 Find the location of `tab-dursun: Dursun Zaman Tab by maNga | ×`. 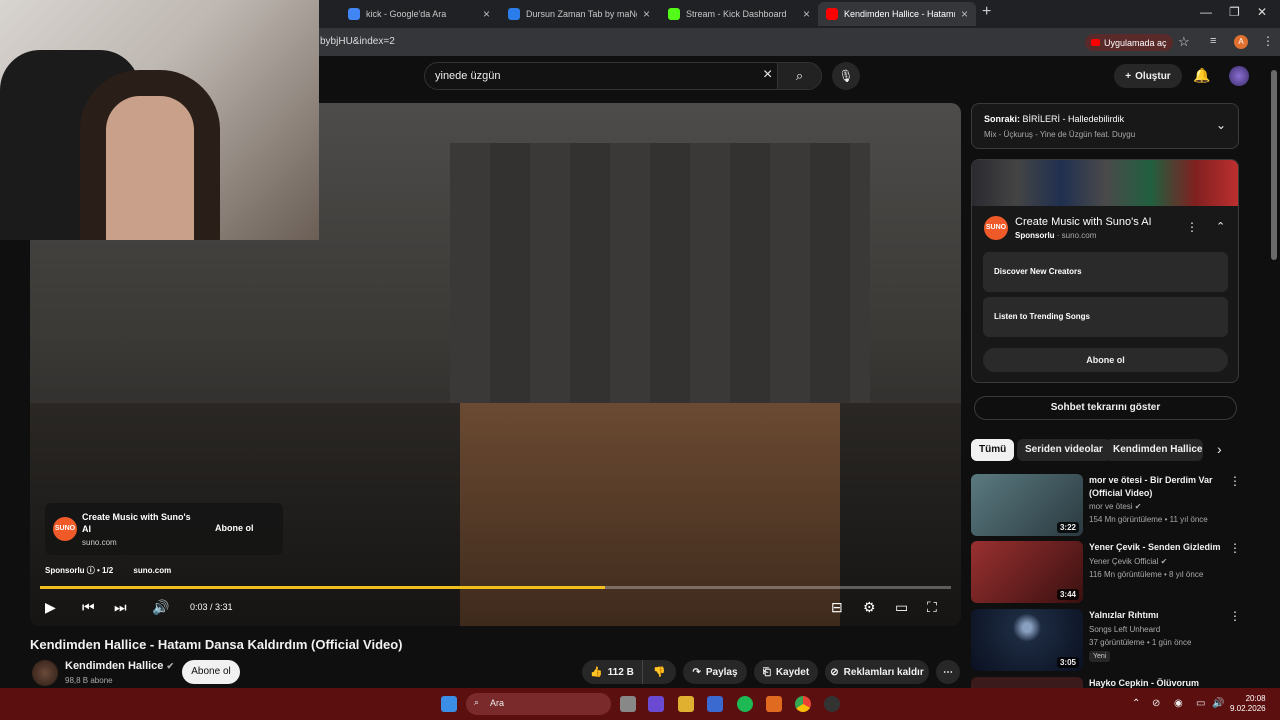

tab-dursun: Dursun Zaman Tab by maNga | × is located at coordinates (579, 14).